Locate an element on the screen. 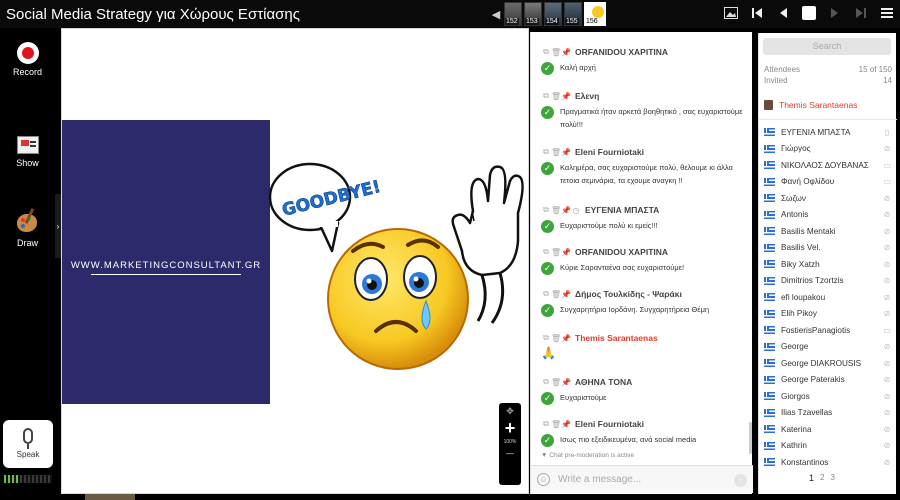 The width and height of the screenshot is (900, 500). slide-thumb: 153 is located at coordinates (533, 14).